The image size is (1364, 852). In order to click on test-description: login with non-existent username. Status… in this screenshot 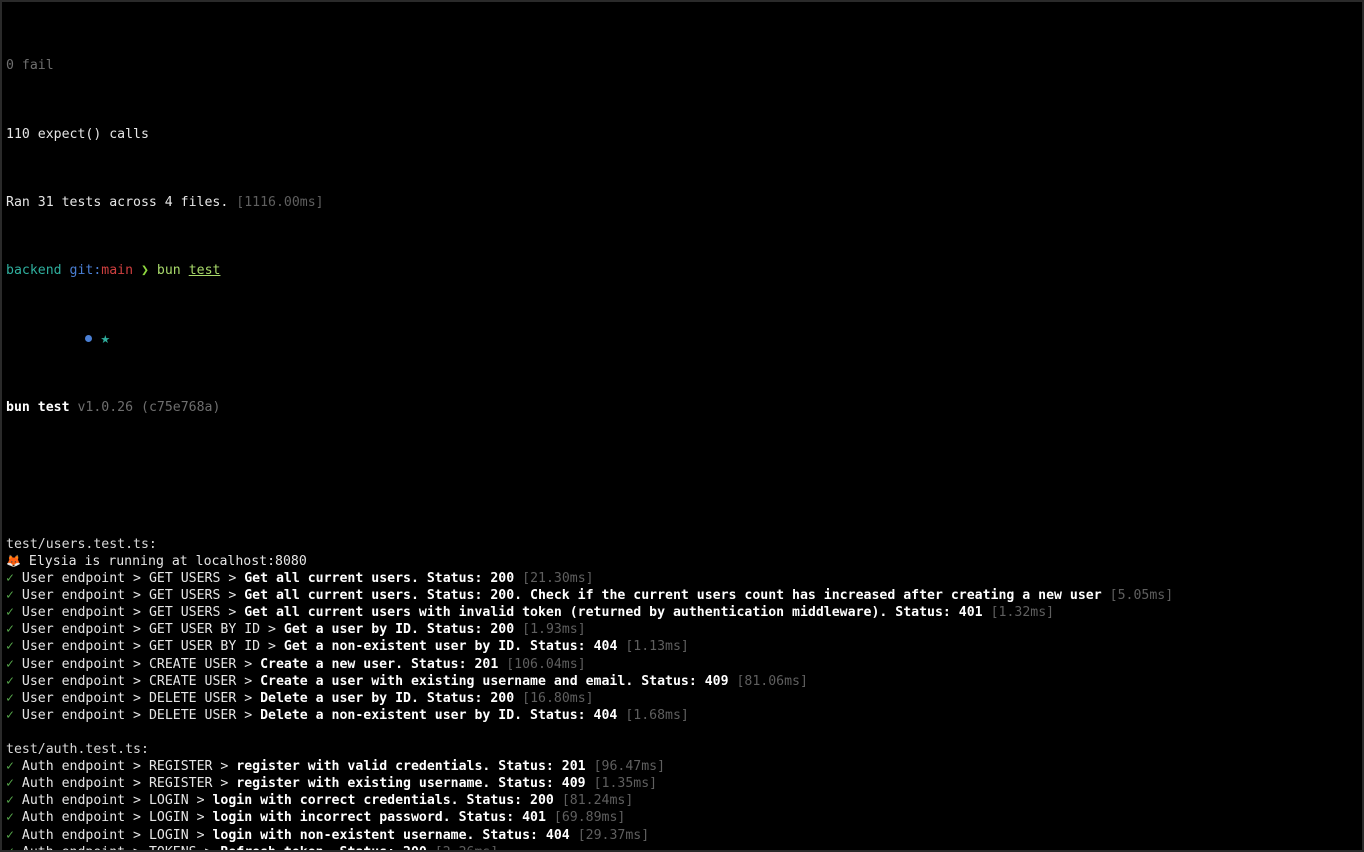, I will do `click(391, 835)`.